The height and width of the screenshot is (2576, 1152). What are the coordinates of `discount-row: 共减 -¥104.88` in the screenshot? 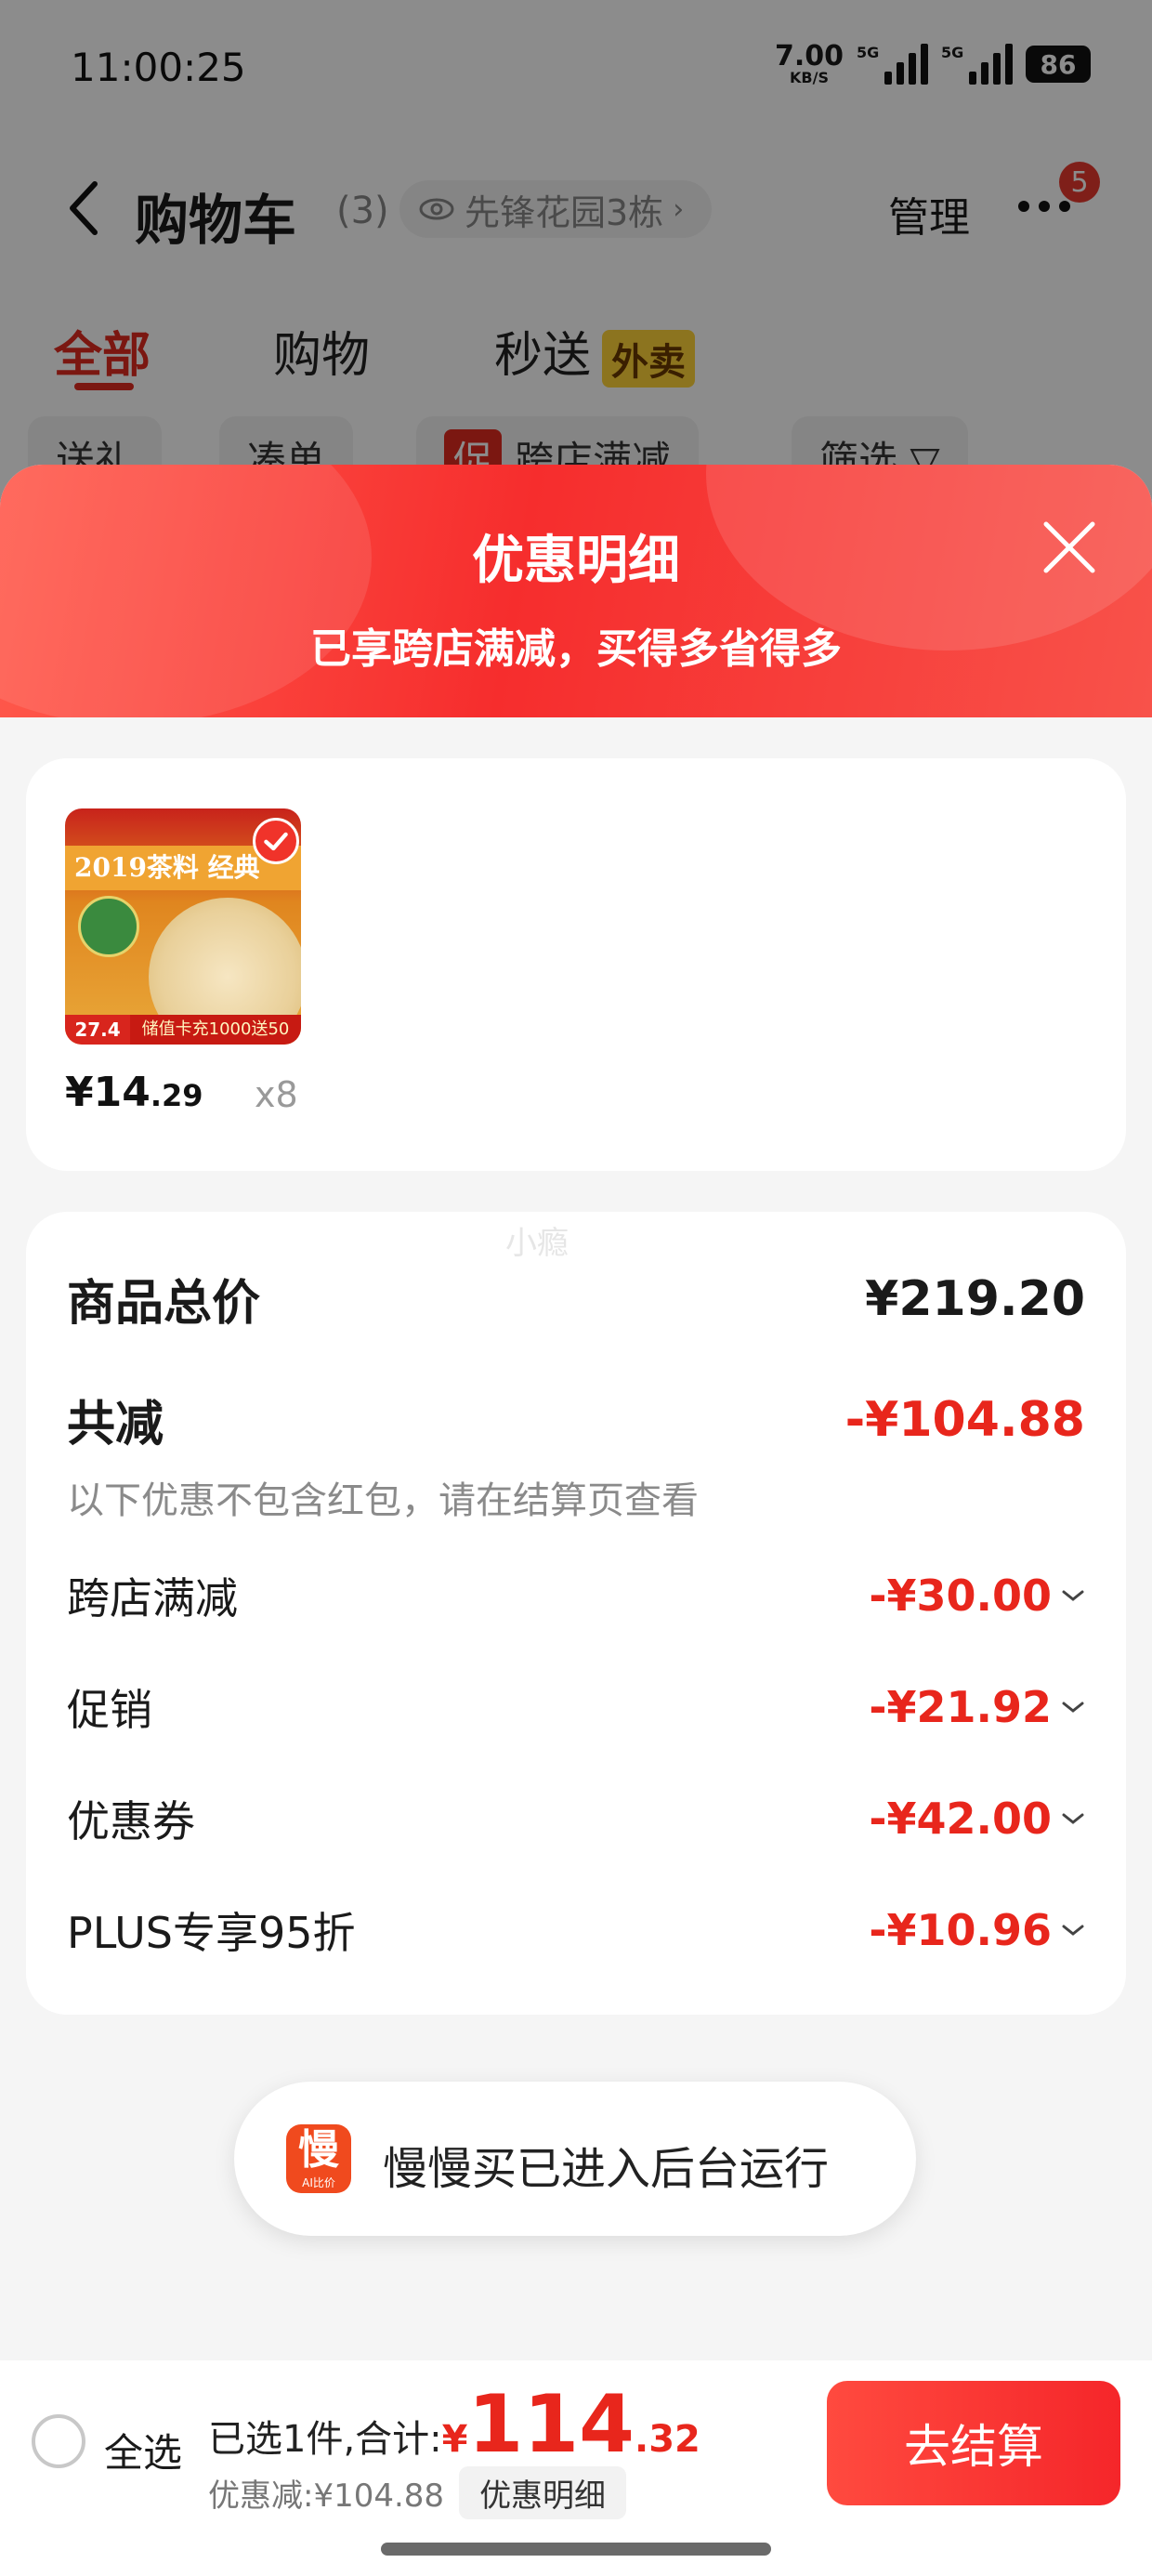 It's located at (576, 1419).